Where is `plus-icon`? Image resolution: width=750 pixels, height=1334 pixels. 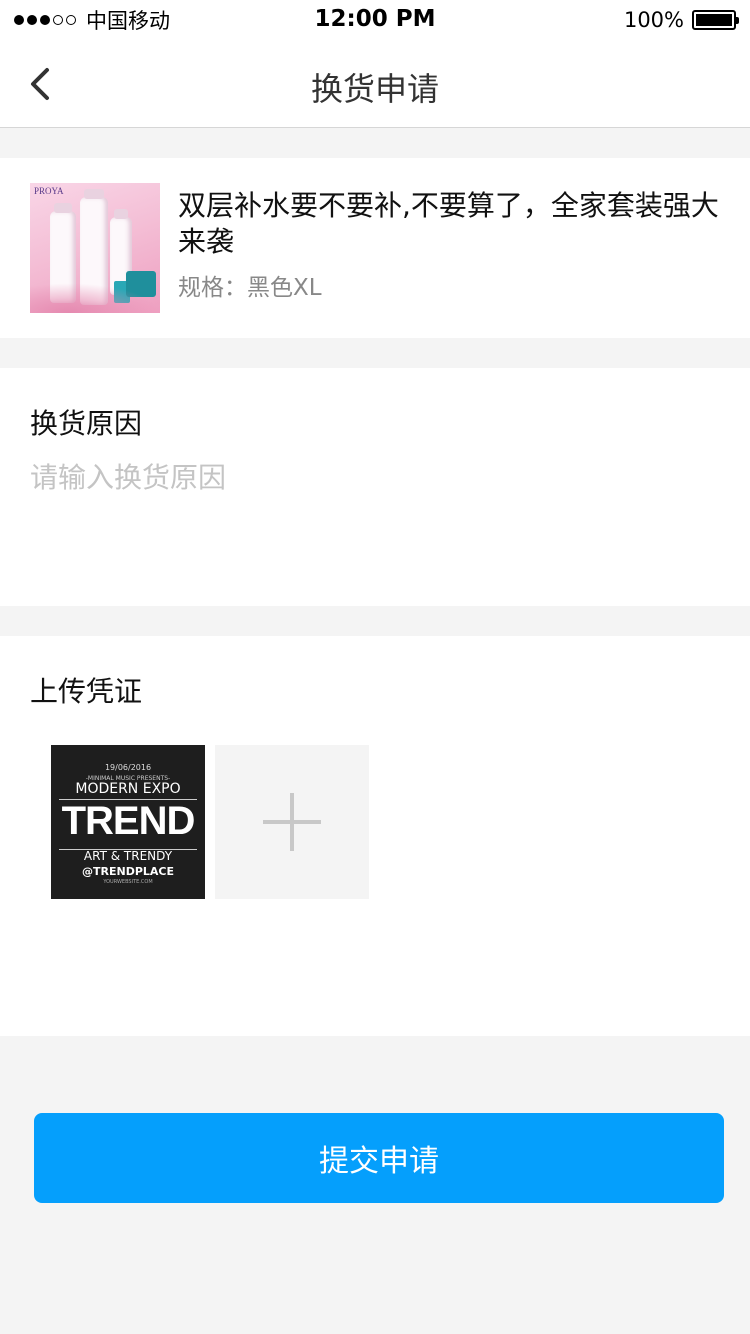
plus-icon is located at coordinates (292, 822).